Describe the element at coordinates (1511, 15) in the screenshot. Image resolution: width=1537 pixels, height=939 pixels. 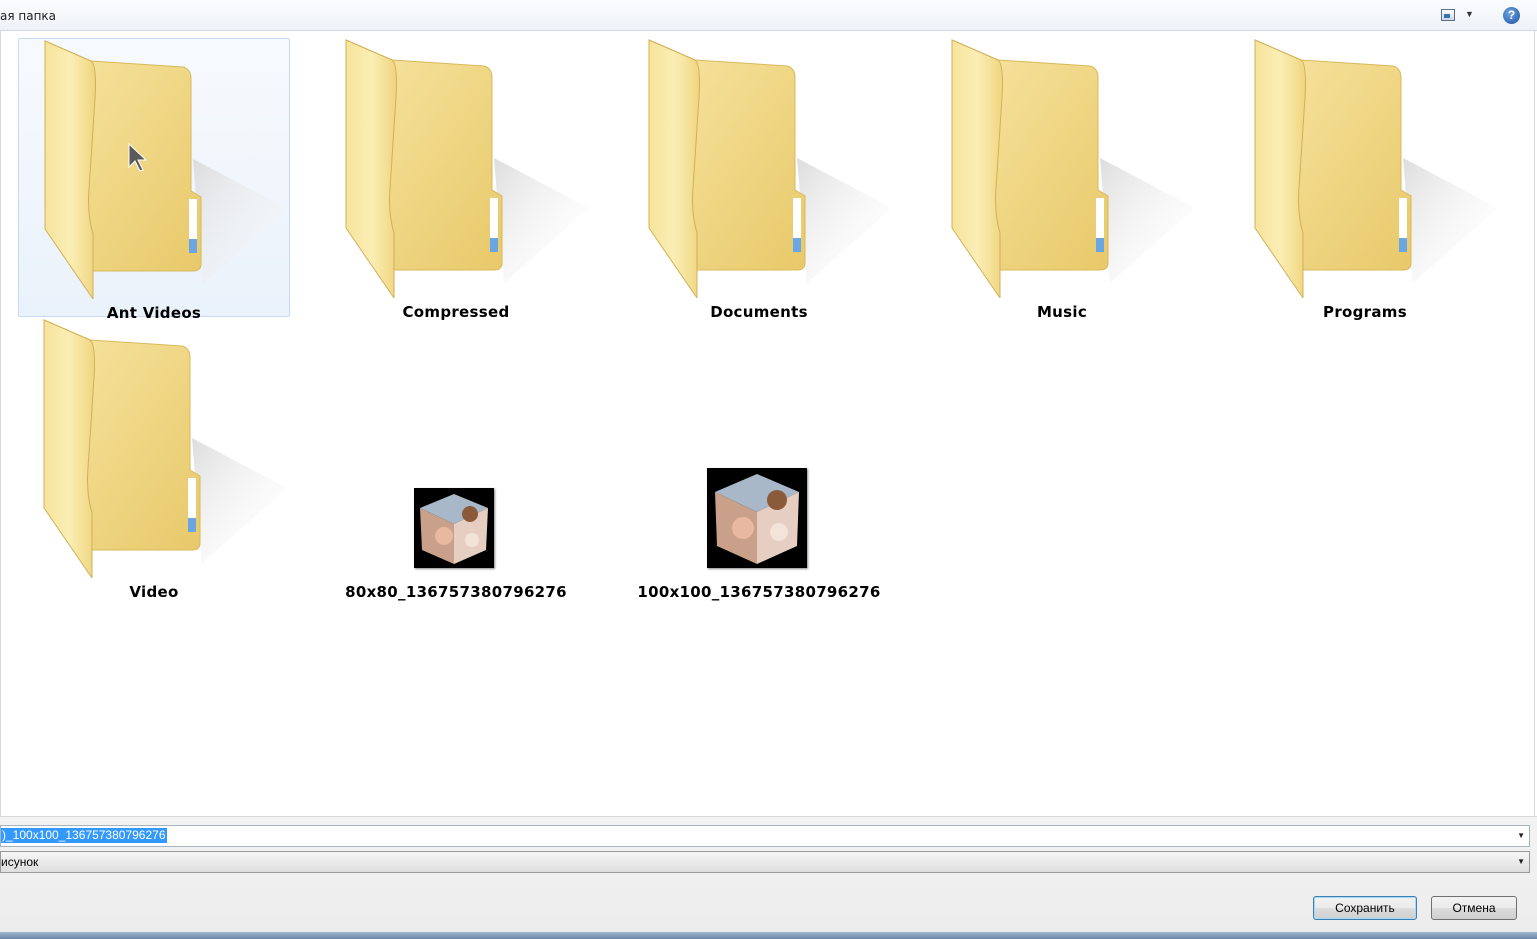
I see `help-icon: ?` at that location.